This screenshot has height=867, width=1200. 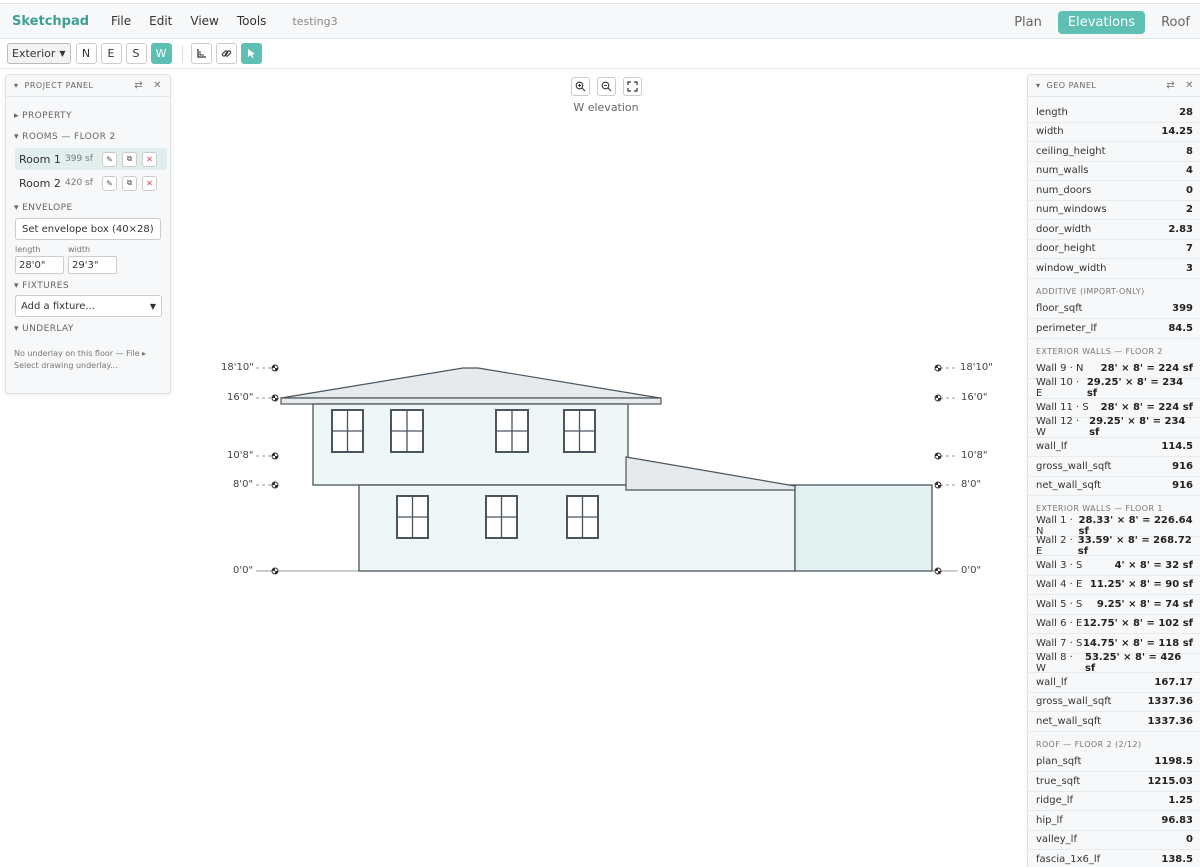 What do you see at coordinates (1071, 151) in the screenshot?
I see `geo-row-key: ceiling_height` at bounding box center [1071, 151].